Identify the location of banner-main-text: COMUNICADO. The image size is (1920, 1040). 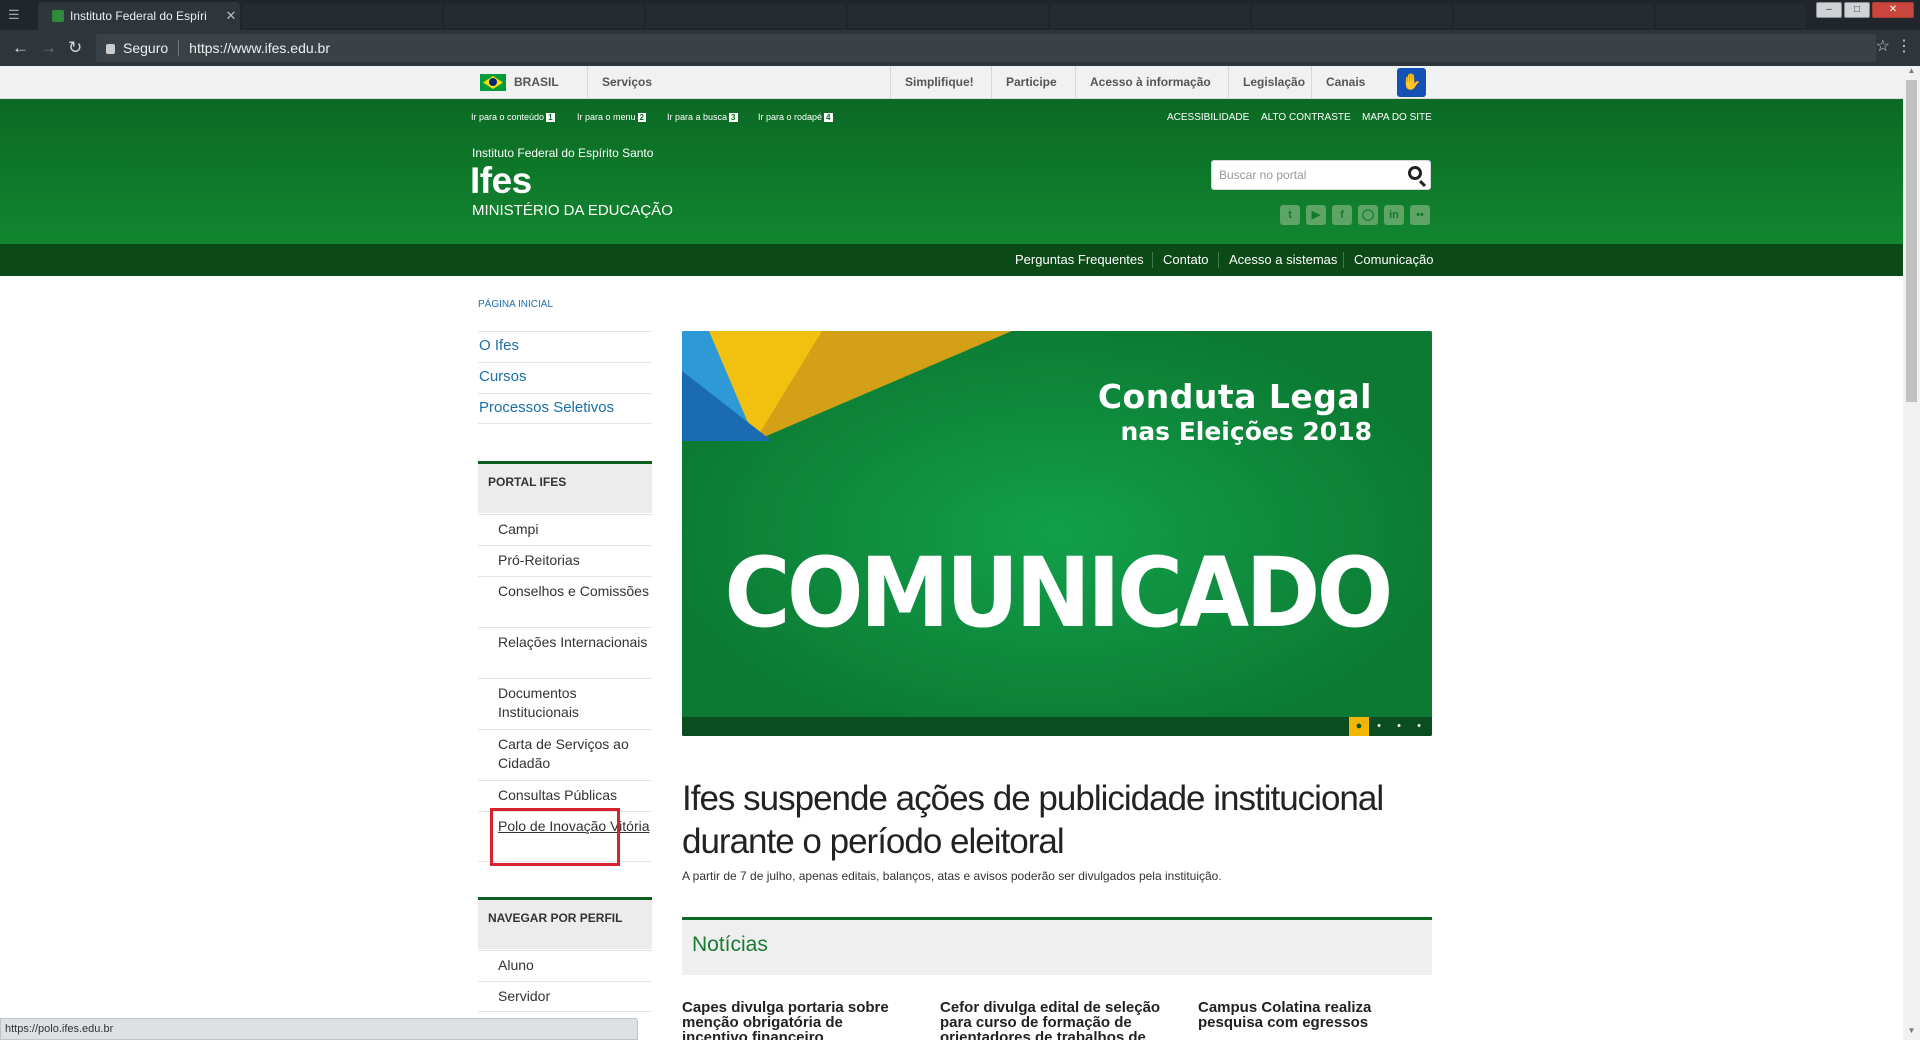
(1058, 593).